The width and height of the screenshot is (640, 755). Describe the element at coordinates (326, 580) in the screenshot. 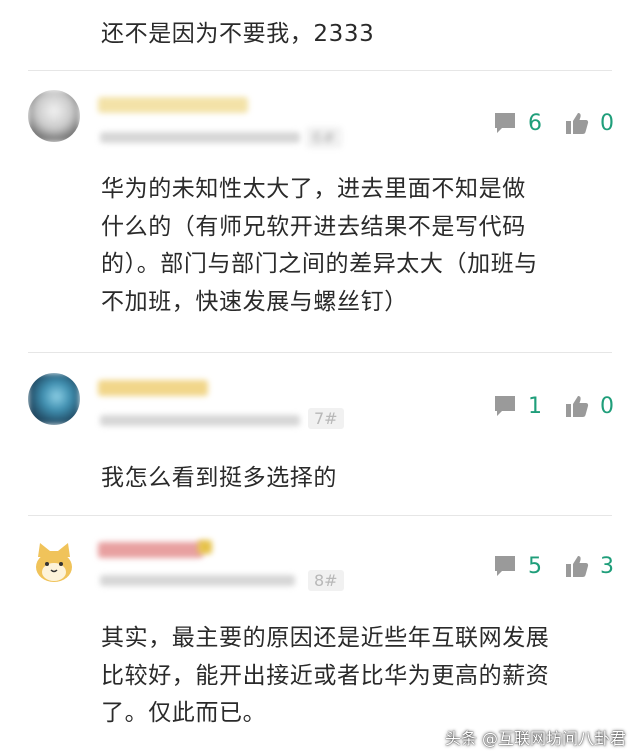

I see `floor-number: 8#` at that location.